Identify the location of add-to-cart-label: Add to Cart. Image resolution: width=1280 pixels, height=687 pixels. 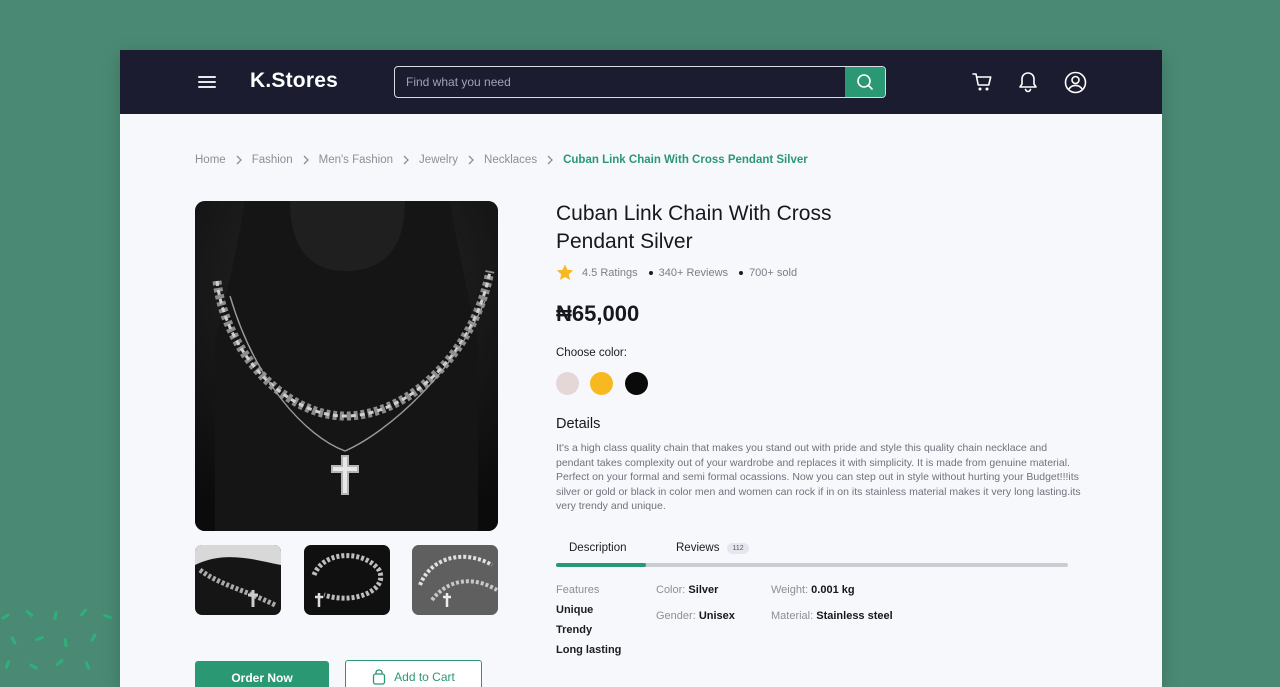
(424, 677).